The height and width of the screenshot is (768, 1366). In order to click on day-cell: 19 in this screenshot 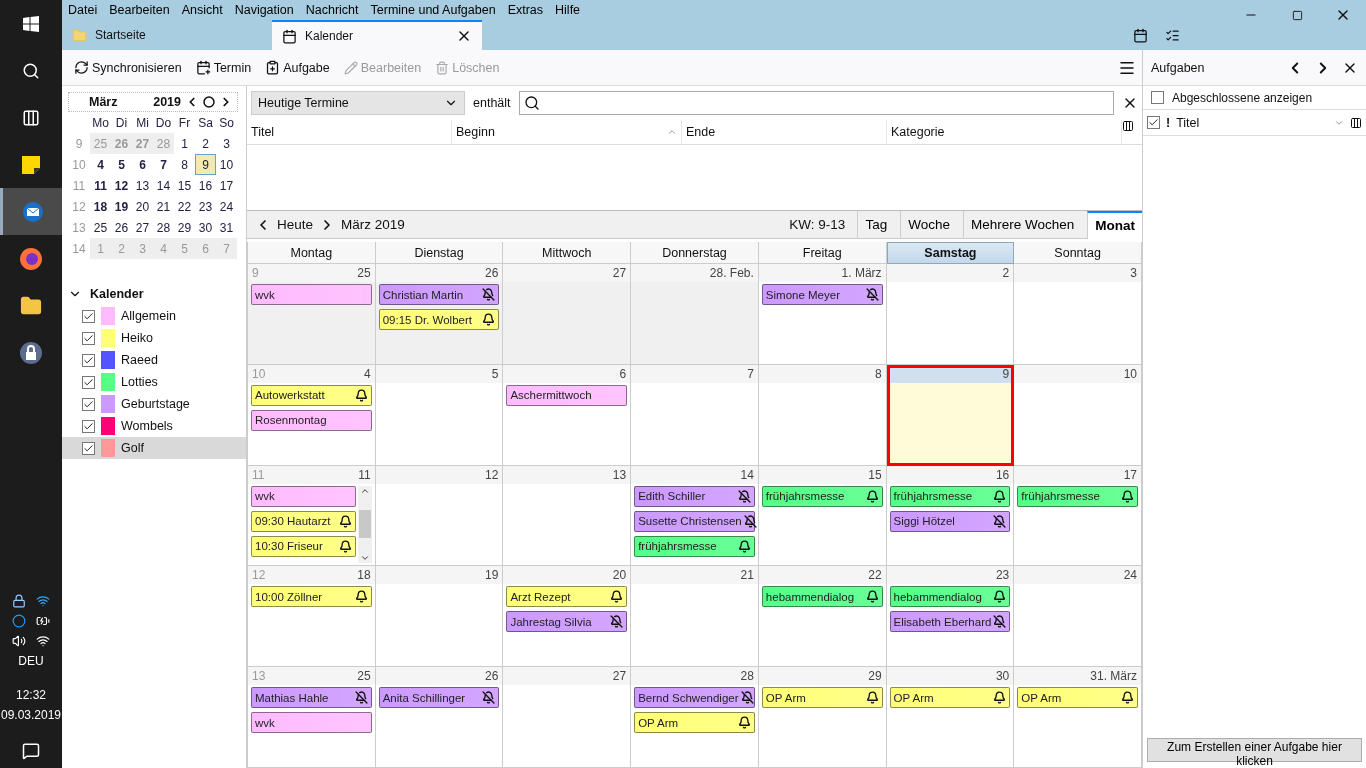, I will do `click(439, 617)`.